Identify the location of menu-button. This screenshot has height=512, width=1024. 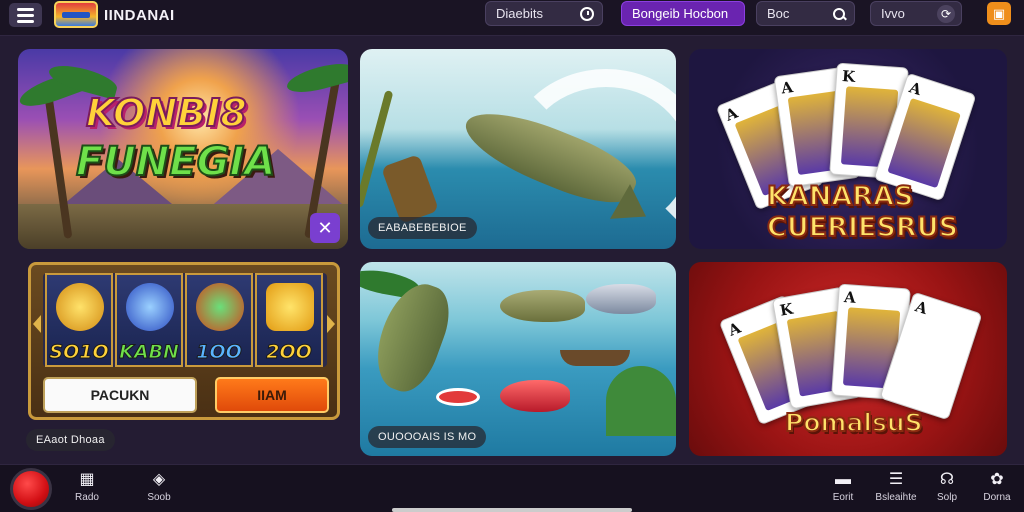
(25, 15).